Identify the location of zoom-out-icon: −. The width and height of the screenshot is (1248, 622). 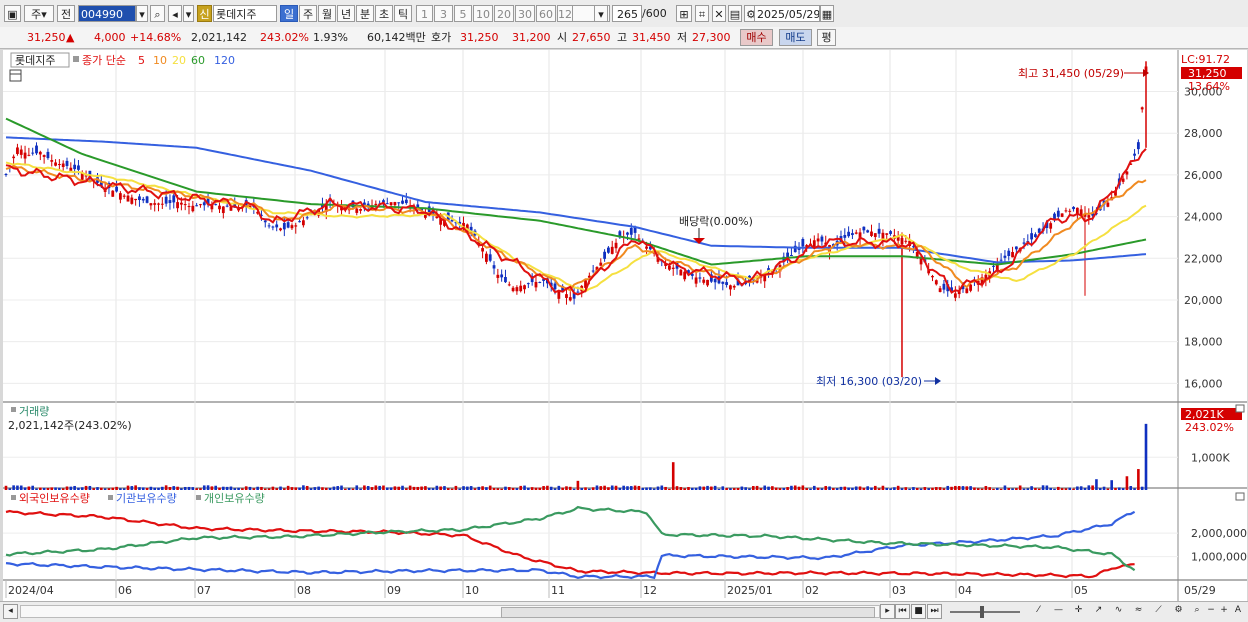
(1211, 611).